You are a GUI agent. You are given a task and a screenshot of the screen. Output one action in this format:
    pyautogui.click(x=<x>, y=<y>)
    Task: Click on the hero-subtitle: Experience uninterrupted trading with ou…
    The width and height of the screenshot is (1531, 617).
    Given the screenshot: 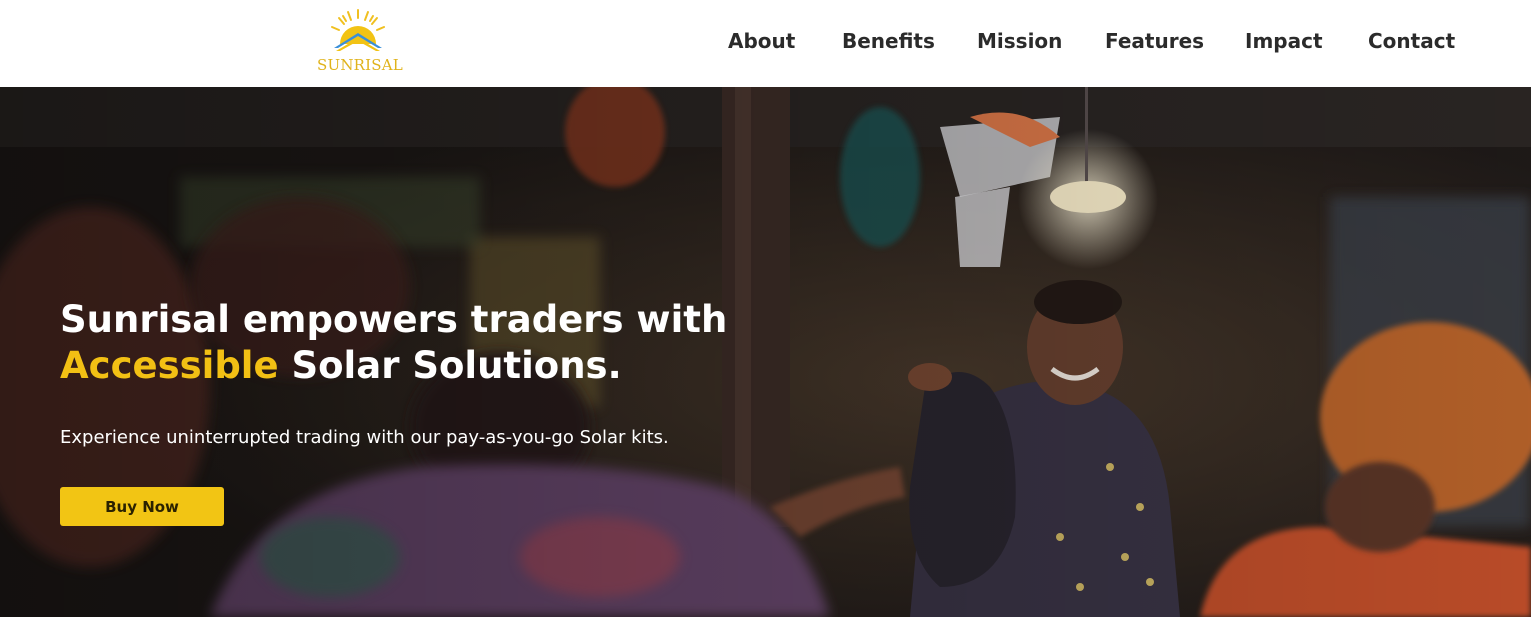 What is the action you would take?
    pyautogui.click(x=364, y=437)
    